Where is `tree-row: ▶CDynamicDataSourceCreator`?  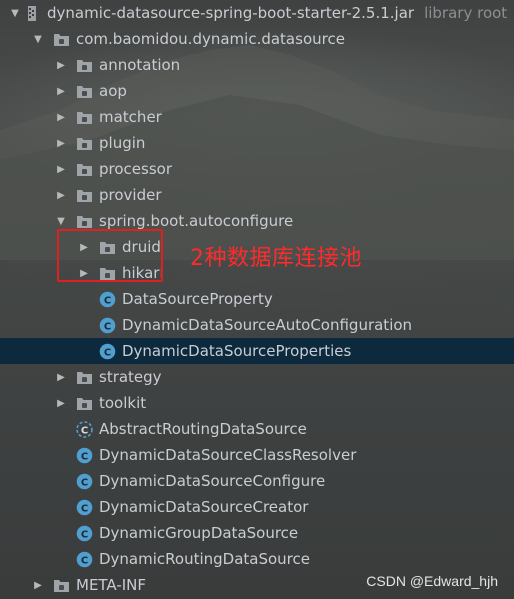 tree-row: ▶CDynamicDataSourceCreator is located at coordinates (257, 507).